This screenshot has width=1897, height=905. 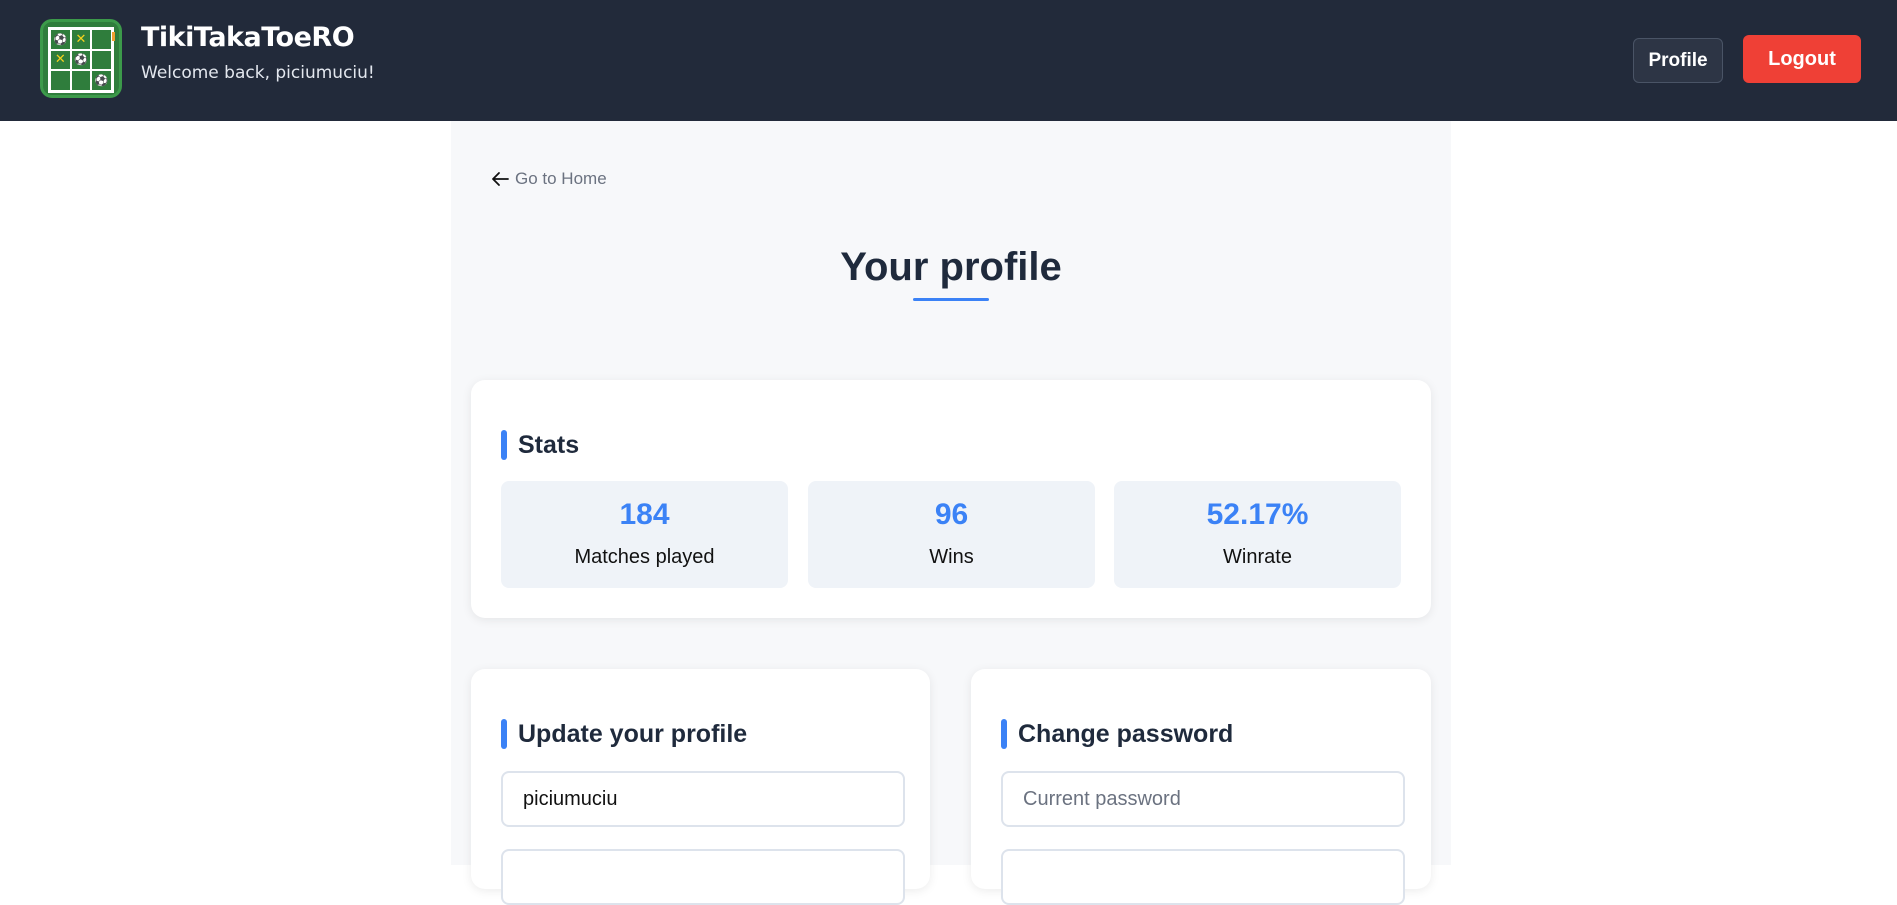 I want to click on stat-winrate: 52.17% Winrate, so click(x=1257, y=534).